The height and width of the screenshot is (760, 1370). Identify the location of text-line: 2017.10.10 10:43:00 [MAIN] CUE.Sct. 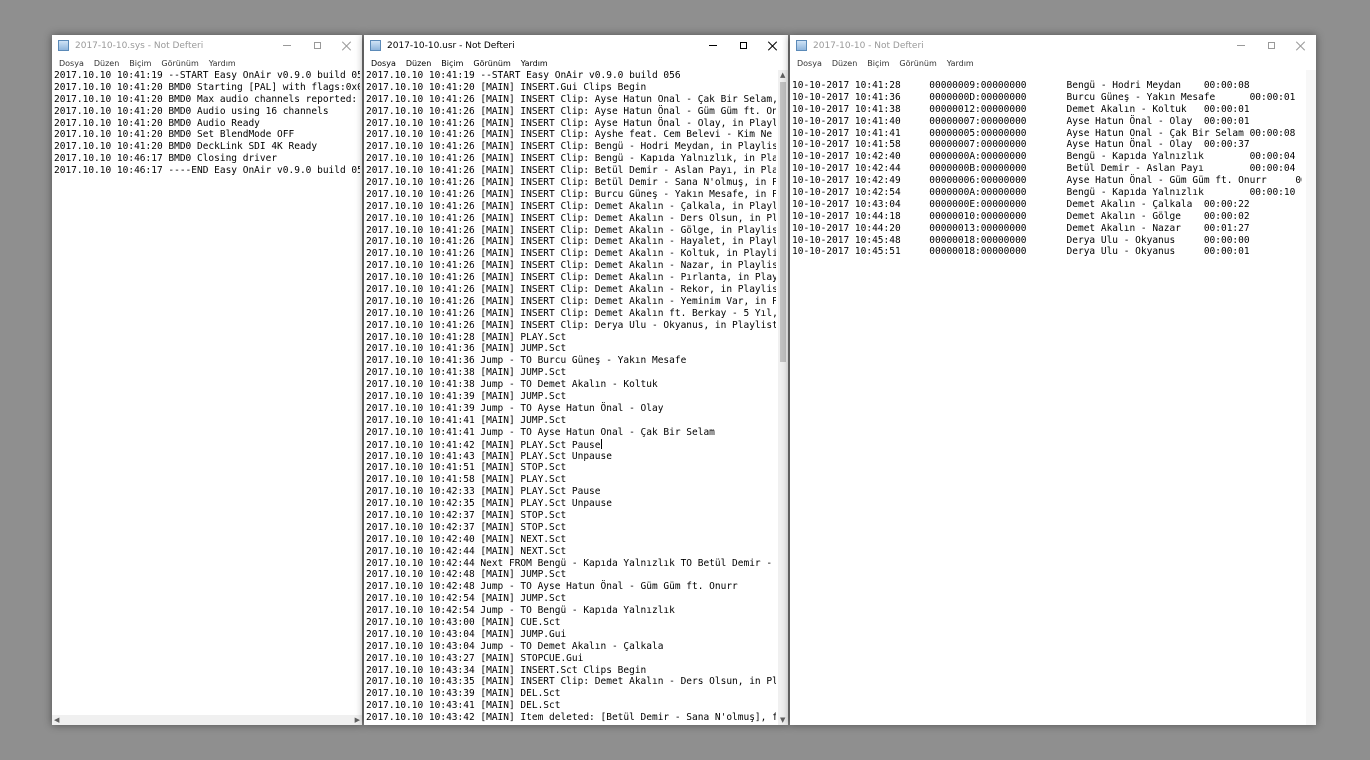
(463, 622).